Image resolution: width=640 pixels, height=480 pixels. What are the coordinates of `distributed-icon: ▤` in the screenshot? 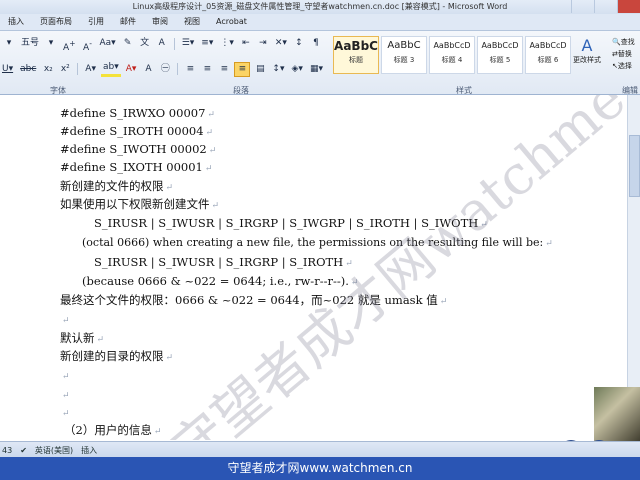 It's located at (260, 69).